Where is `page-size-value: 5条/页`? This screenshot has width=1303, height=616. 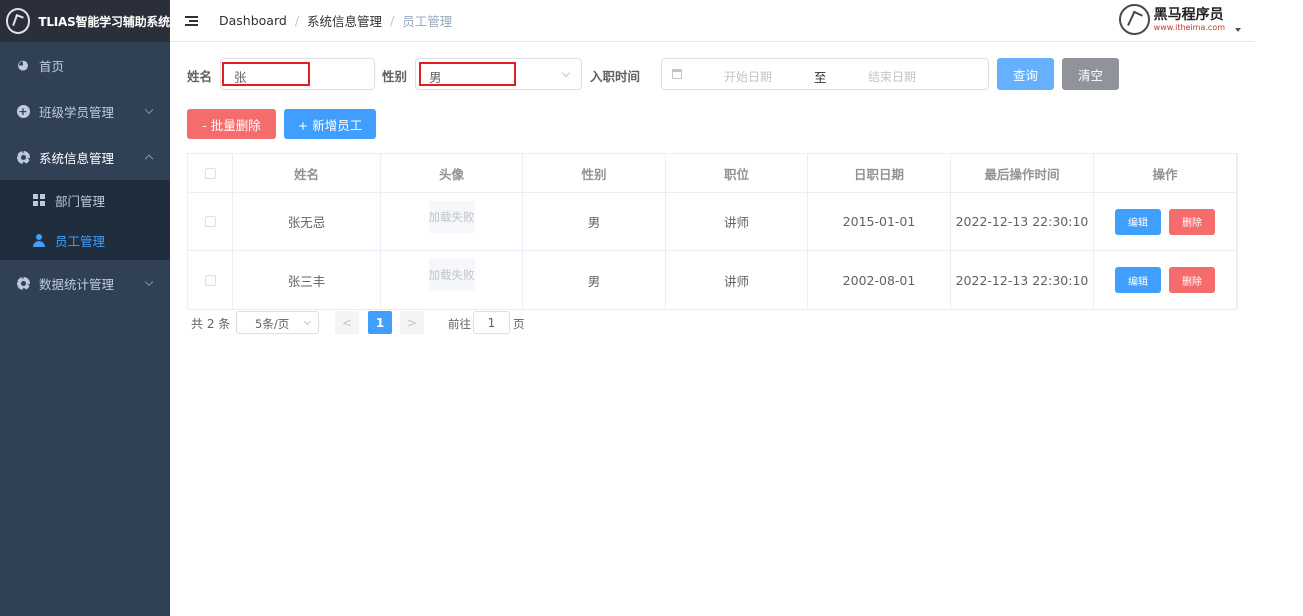 page-size-value: 5条/页 is located at coordinates (272, 324).